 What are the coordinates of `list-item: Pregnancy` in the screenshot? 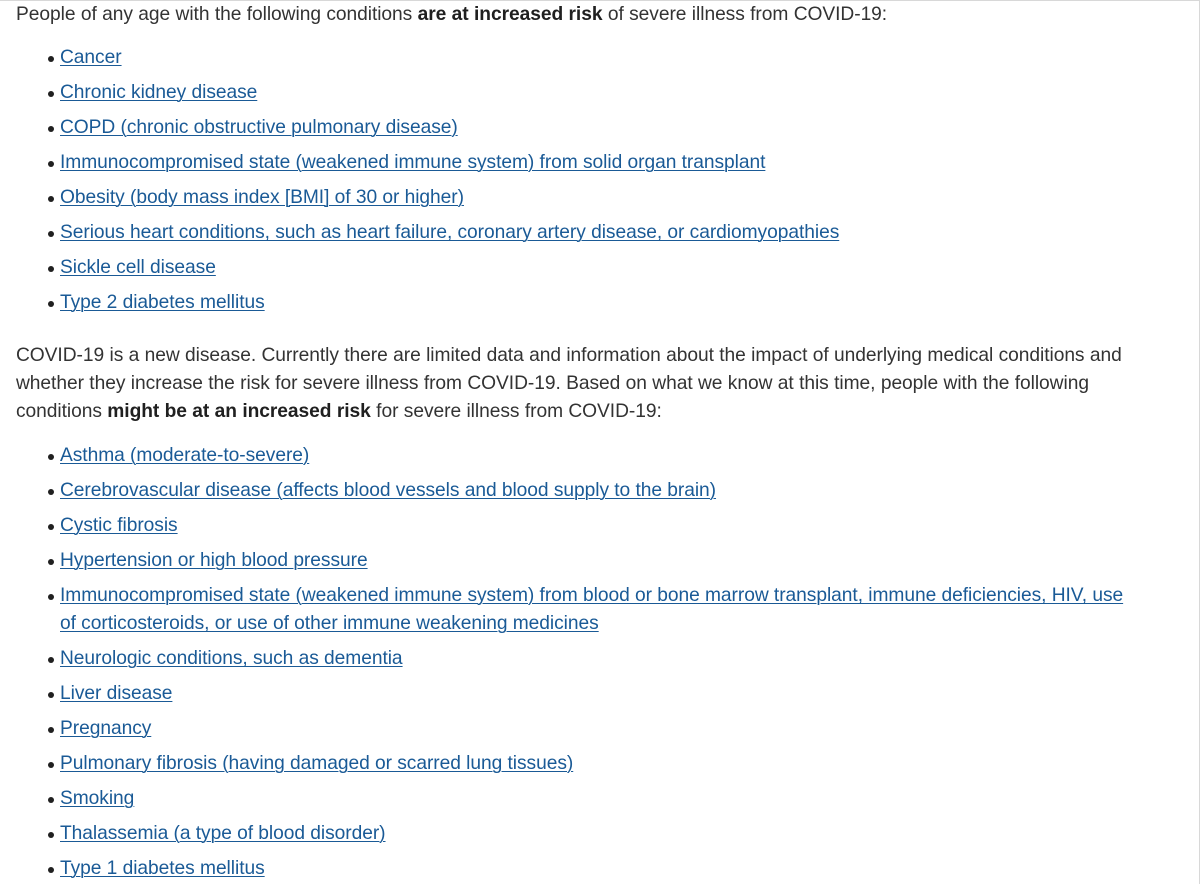 It's located at (565, 729).